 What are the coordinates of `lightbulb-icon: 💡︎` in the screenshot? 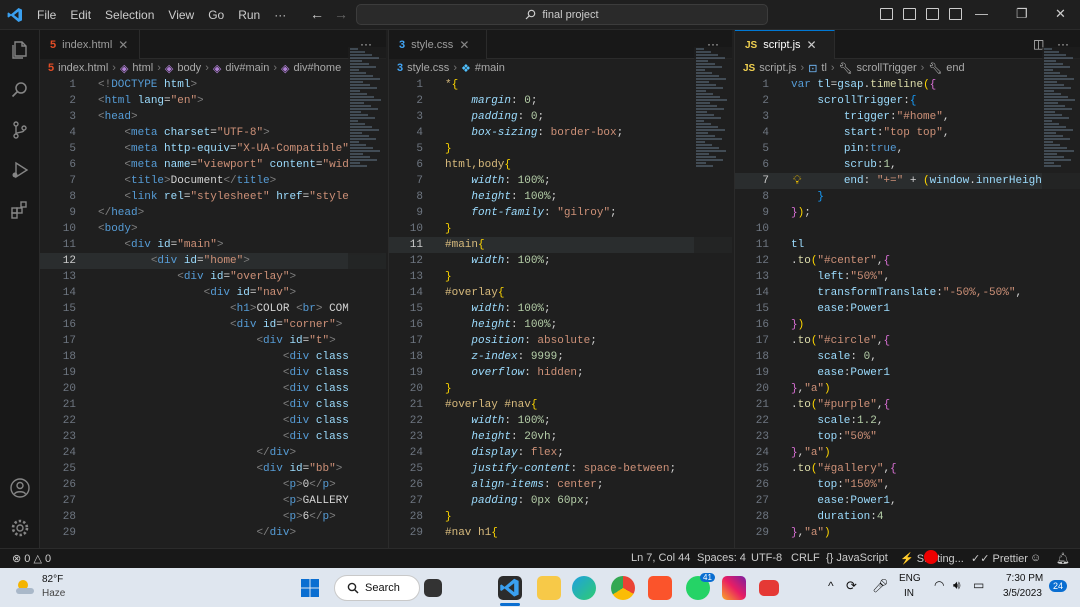 It's located at (797, 180).